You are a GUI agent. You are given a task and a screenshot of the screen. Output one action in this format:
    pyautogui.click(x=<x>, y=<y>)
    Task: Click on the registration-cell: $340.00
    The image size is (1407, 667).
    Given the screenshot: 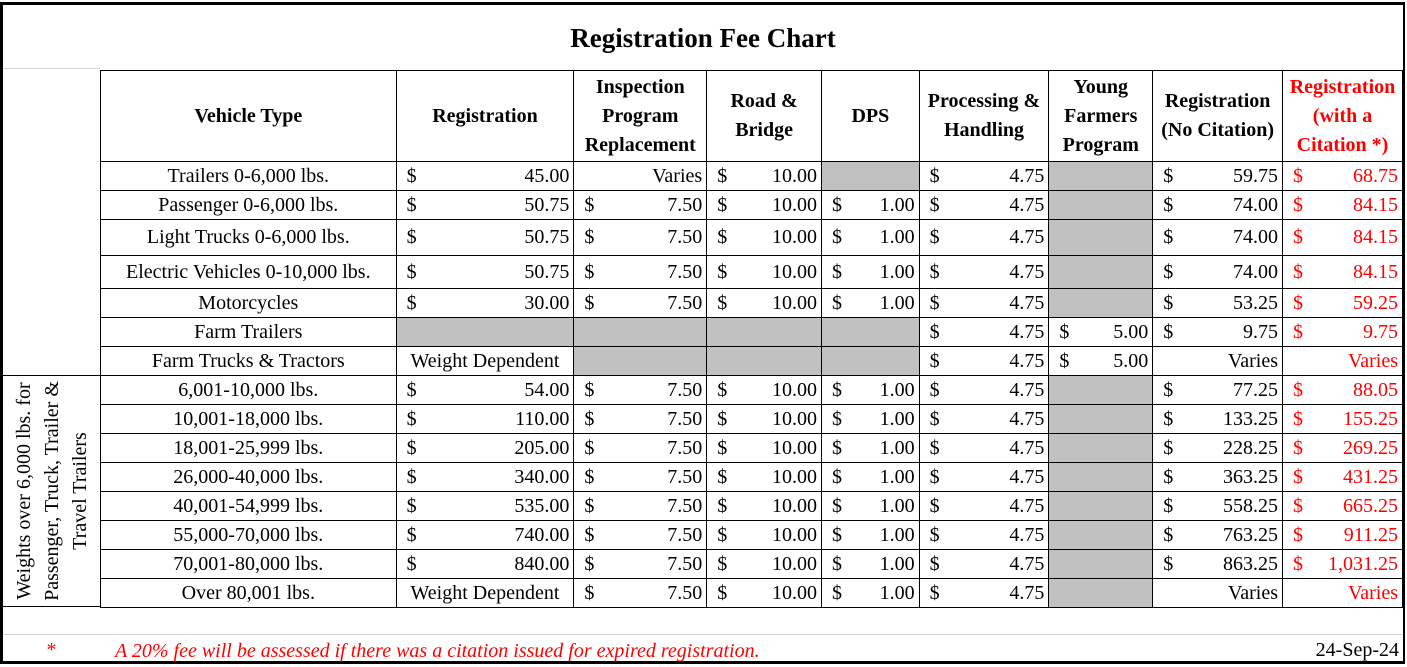 What is the action you would take?
    pyautogui.click(x=485, y=477)
    